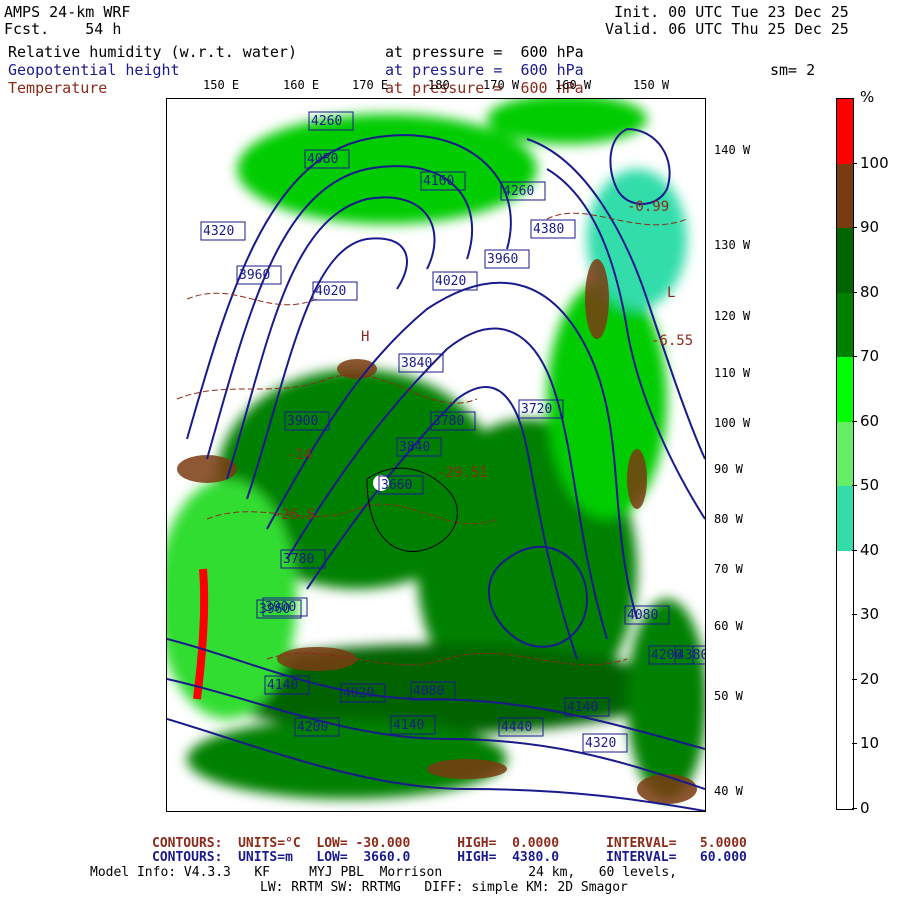 Image resolution: width=900 pixels, height=900 pixels. I want to click on field-height-level: at pressure = 600 hPa, so click(484, 70).